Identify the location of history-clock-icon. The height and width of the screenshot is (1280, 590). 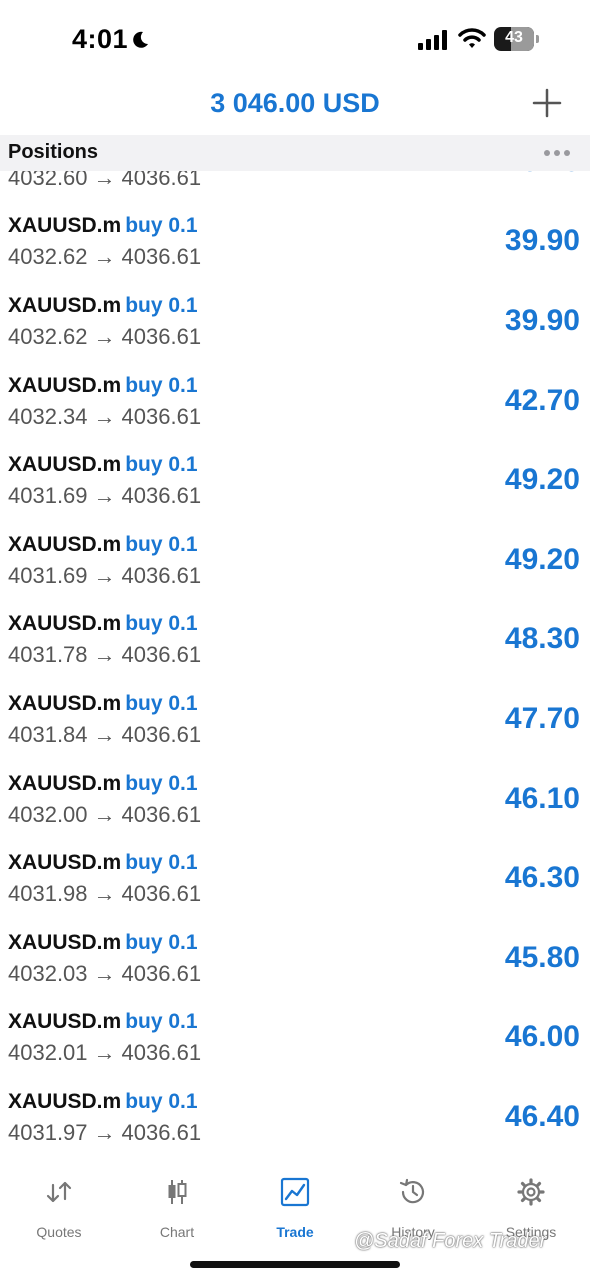
(412, 1191).